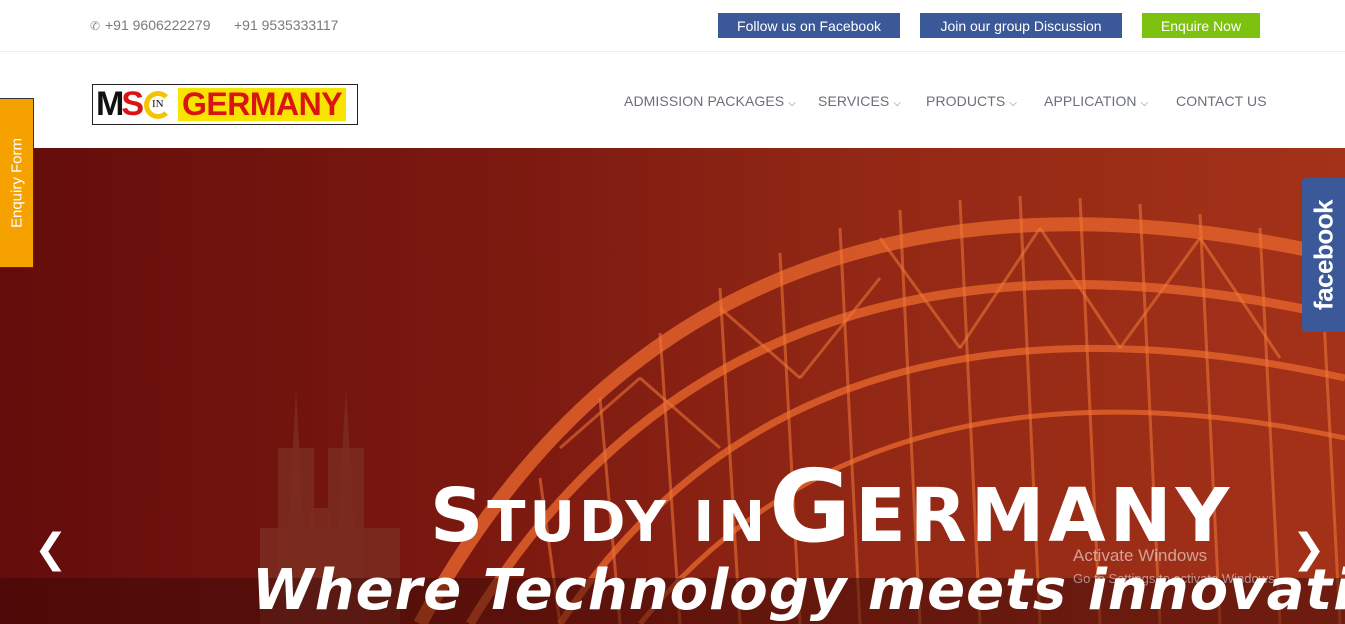 Image resolution: width=1345 pixels, height=624 pixels. I want to click on hero-subtitle: Where Technology meets innovation, so click(798, 590).